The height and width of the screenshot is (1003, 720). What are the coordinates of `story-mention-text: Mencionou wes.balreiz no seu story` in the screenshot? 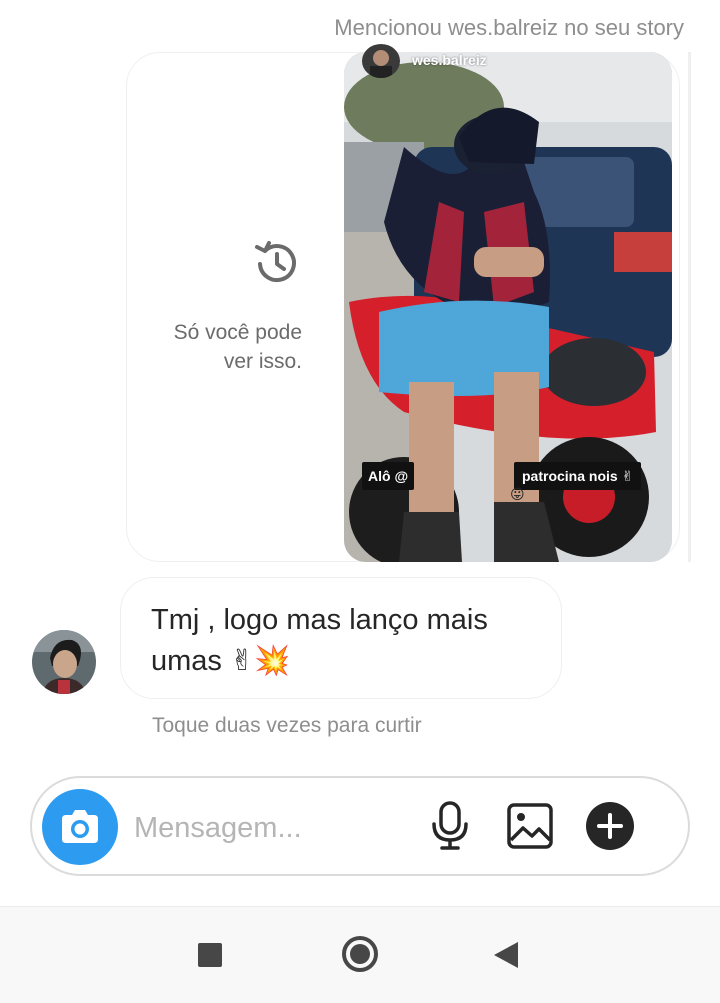 It's located at (509, 27).